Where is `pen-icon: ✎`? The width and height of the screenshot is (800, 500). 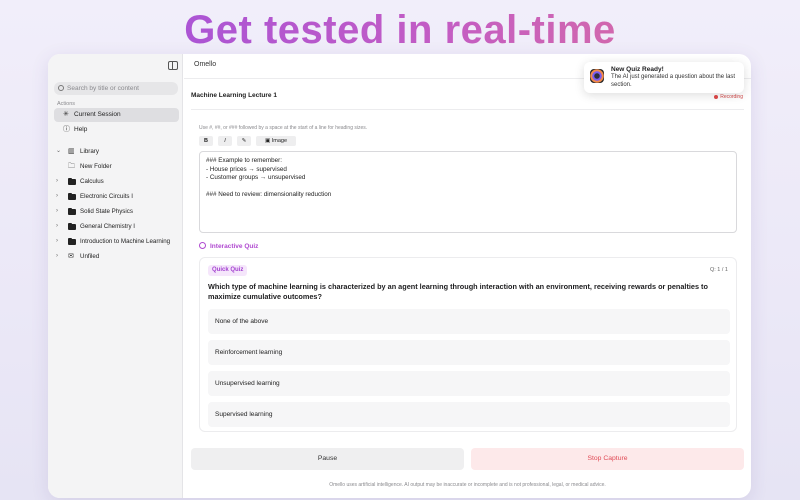 pen-icon: ✎ is located at coordinates (244, 141).